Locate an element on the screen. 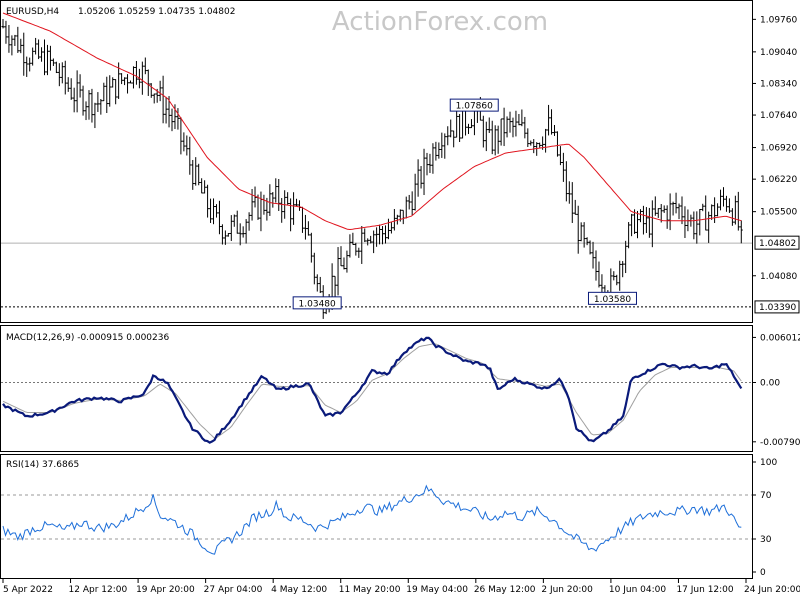 Image resolution: width=800 pixels, height=600 pixels. x-tick-label: 2 Jun 20:00 is located at coordinates (567, 590).